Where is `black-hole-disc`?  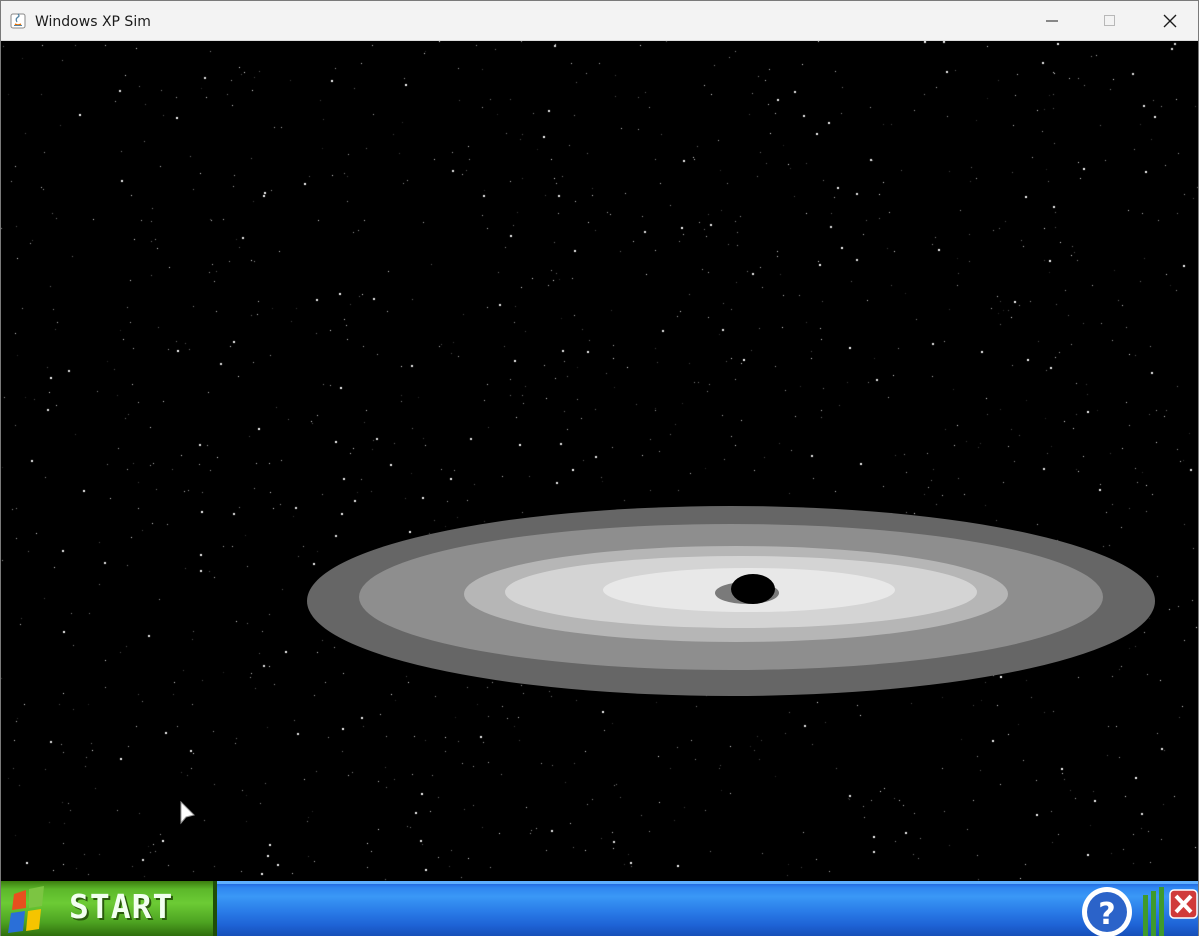
black-hole-disc is located at coordinates (731, 601).